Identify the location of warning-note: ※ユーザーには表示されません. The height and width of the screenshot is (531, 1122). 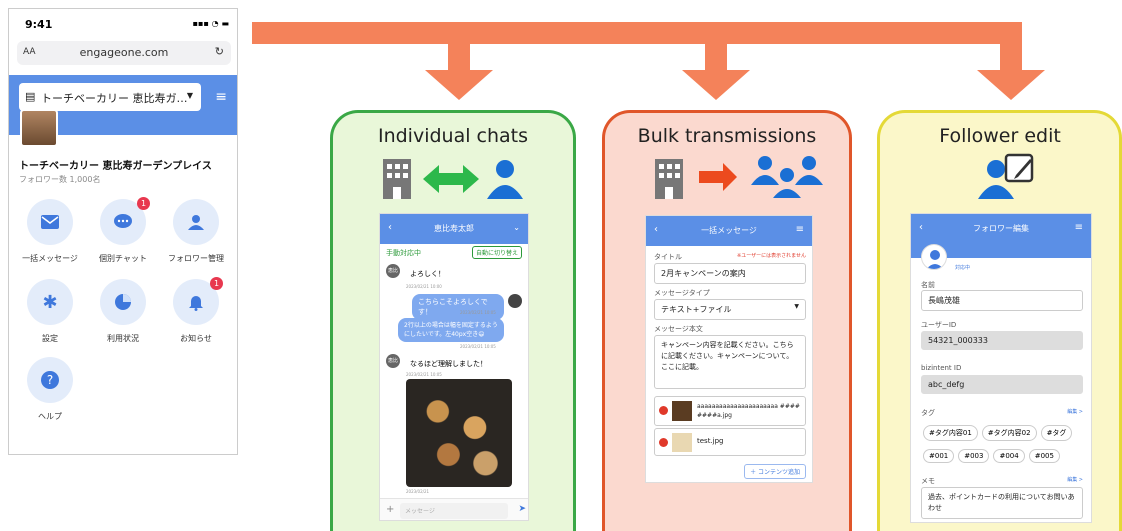
(771, 256).